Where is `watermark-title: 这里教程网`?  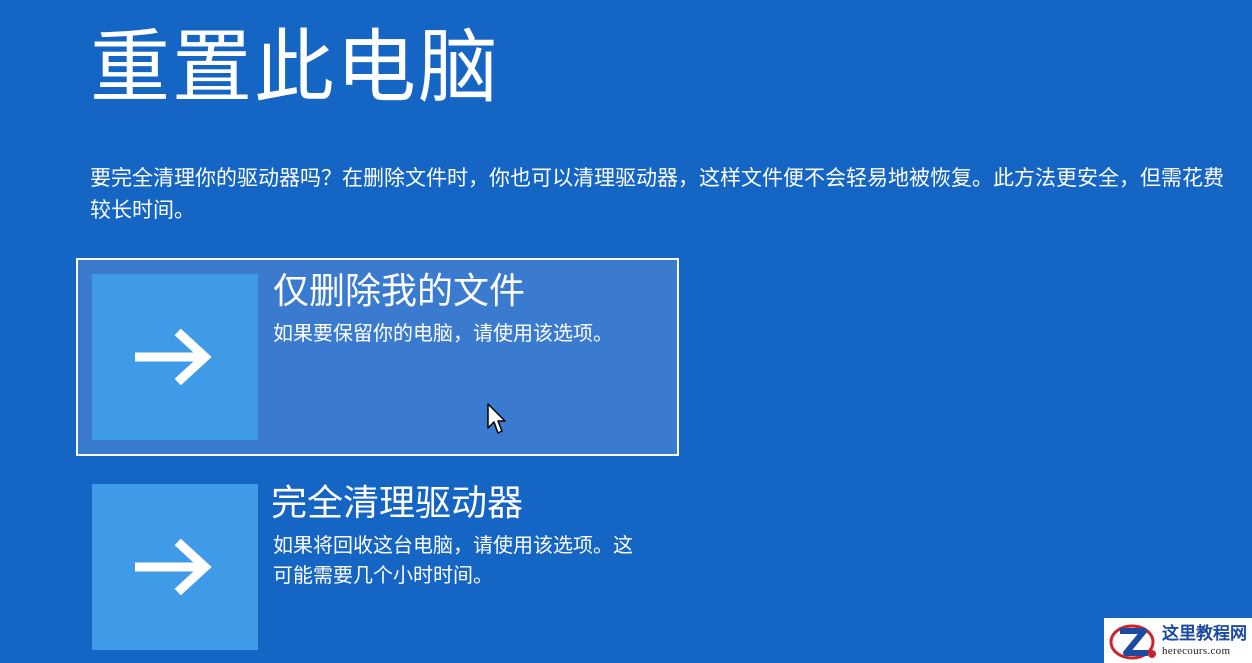
watermark-title: 这里教程网 is located at coordinates (1204, 633).